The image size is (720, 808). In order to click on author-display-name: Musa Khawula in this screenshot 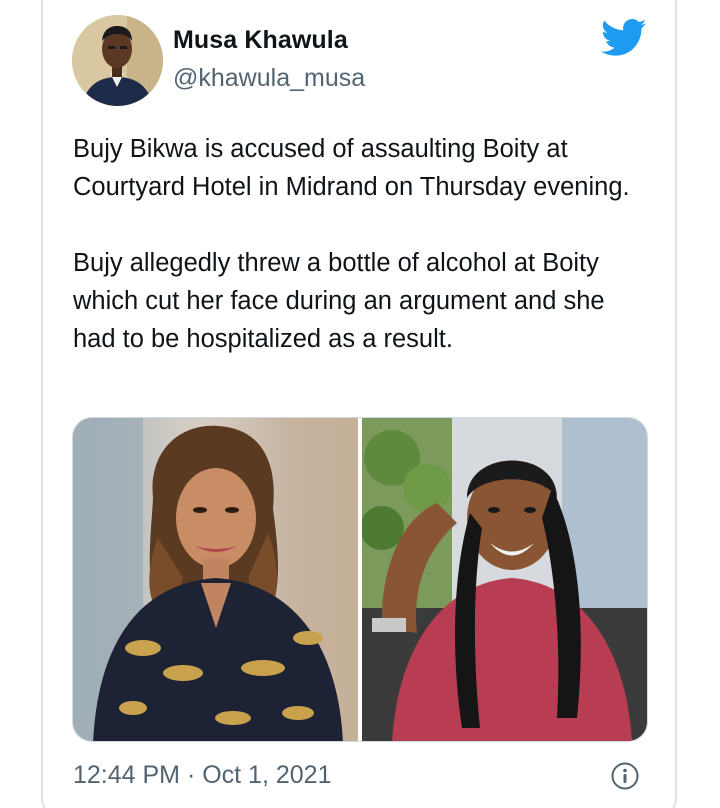, I will do `click(260, 40)`.